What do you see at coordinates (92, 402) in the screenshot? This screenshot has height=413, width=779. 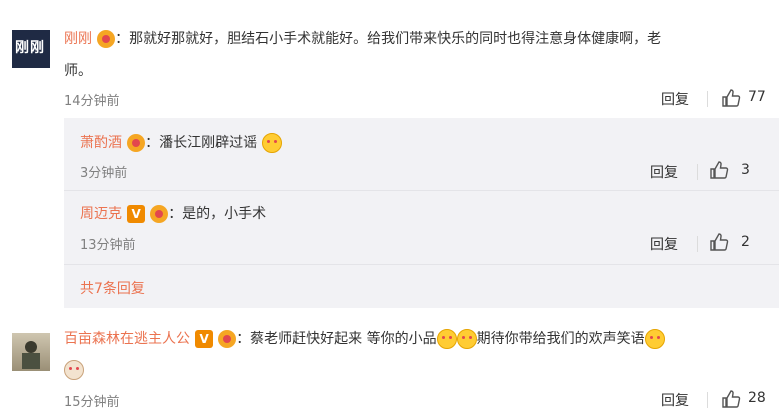 I see `timestamp: 15分钟前` at bounding box center [92, 402].